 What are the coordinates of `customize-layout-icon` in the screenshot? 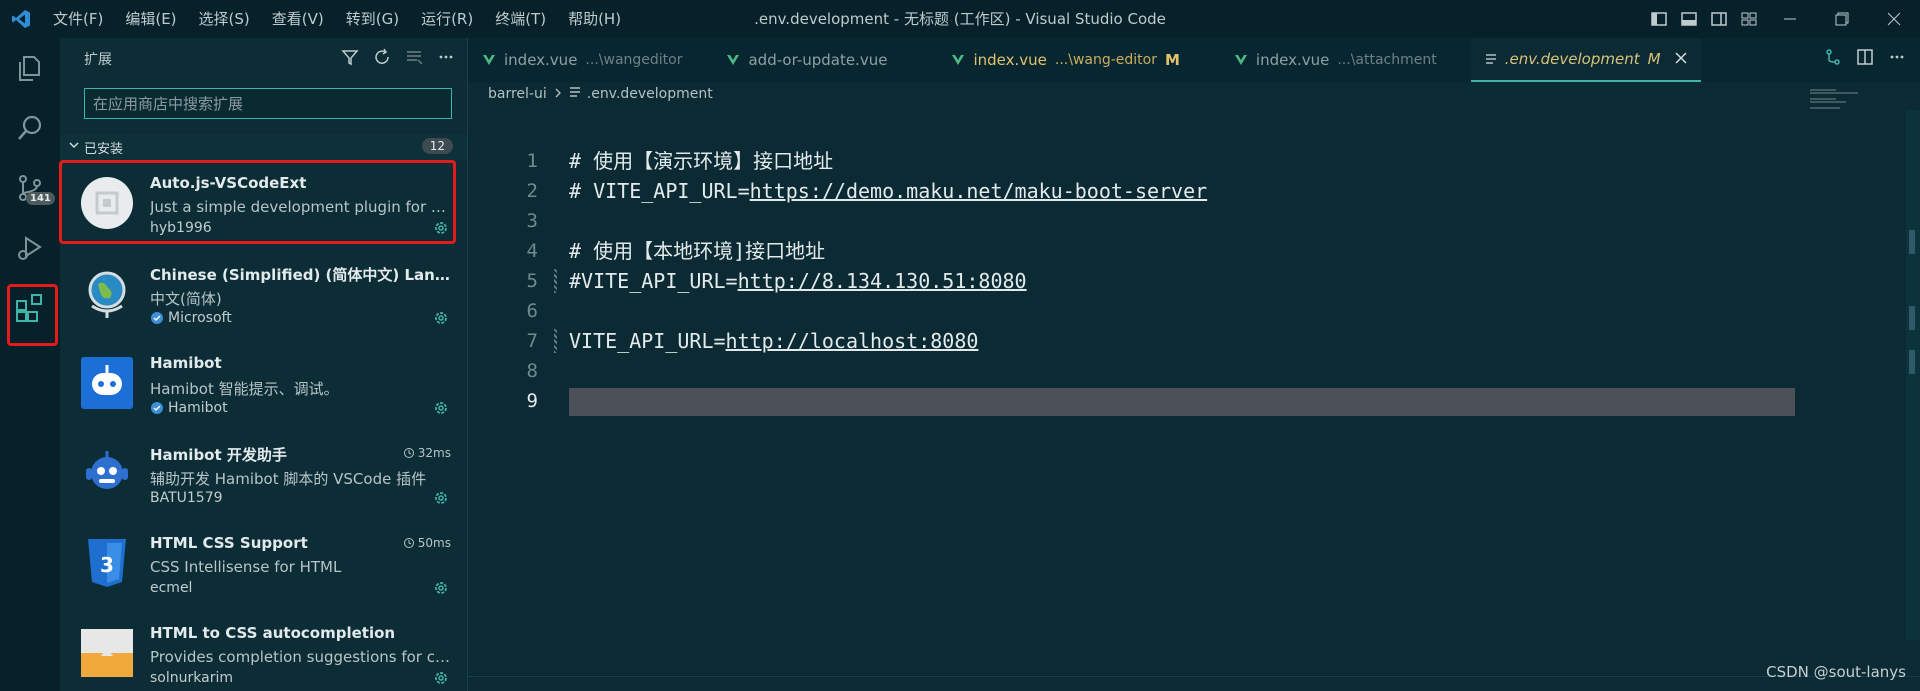 It's located at (1749, 19).